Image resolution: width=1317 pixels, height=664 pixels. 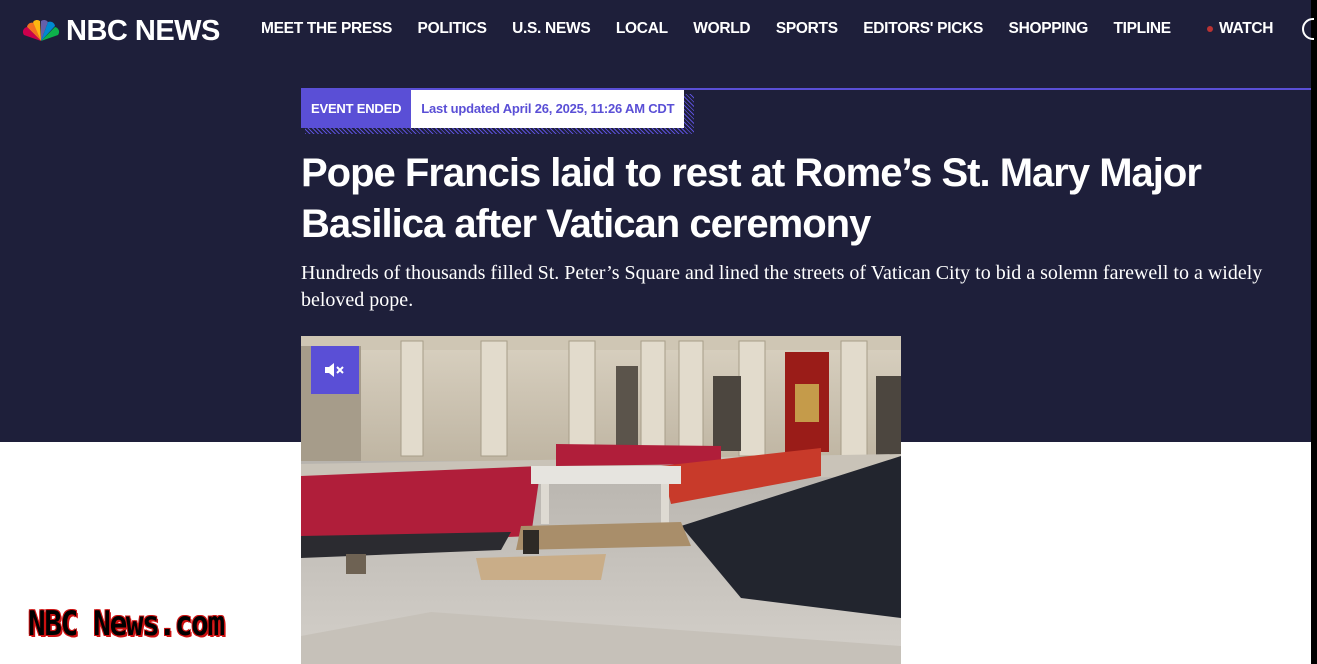 I want to click on logo-wordmark: NBC NEWS, so click(x=143, y=30).